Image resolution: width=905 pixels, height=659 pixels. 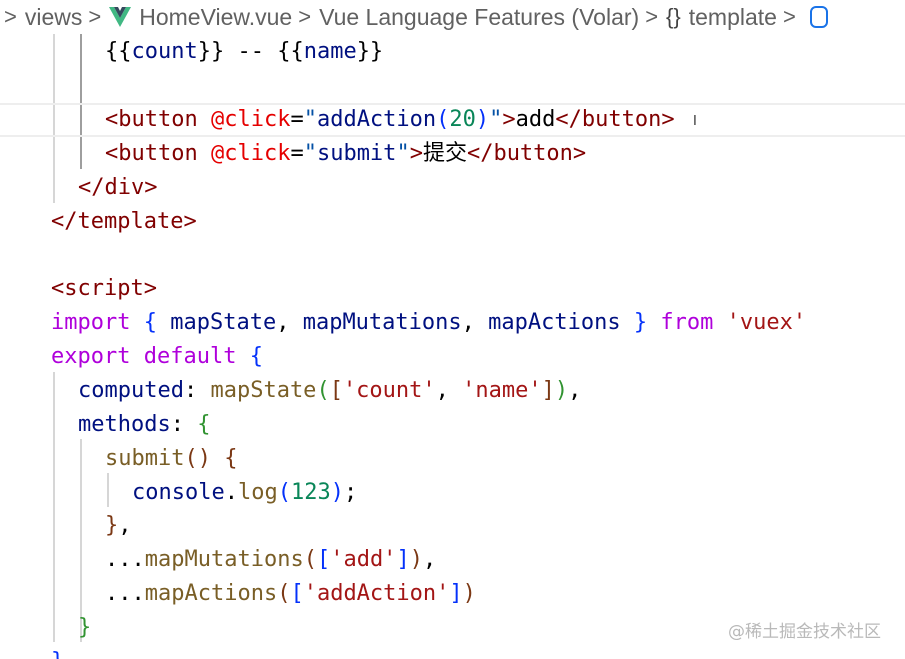 I want to click on code-line: ...mapMutations(['add']),, so click(x=452, y=560).